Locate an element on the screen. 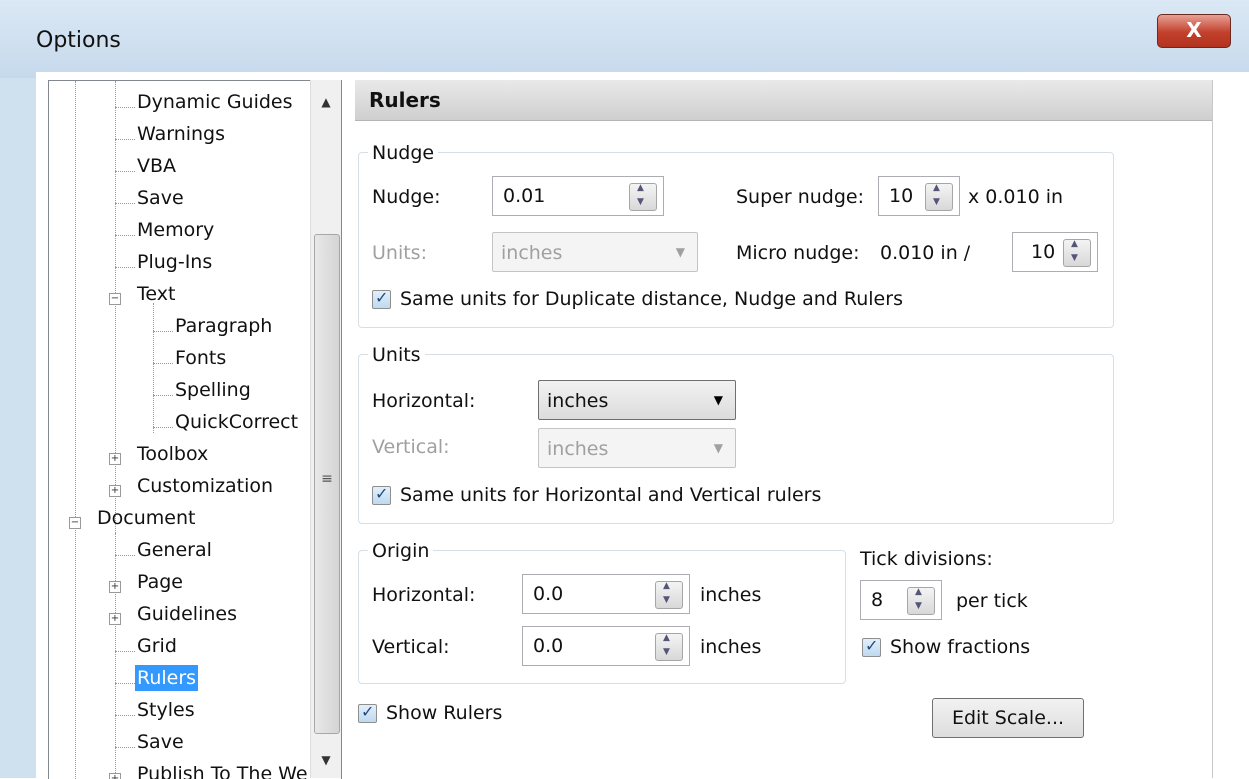  origin-group-legend: Origin is located at coordinates (401, 551).